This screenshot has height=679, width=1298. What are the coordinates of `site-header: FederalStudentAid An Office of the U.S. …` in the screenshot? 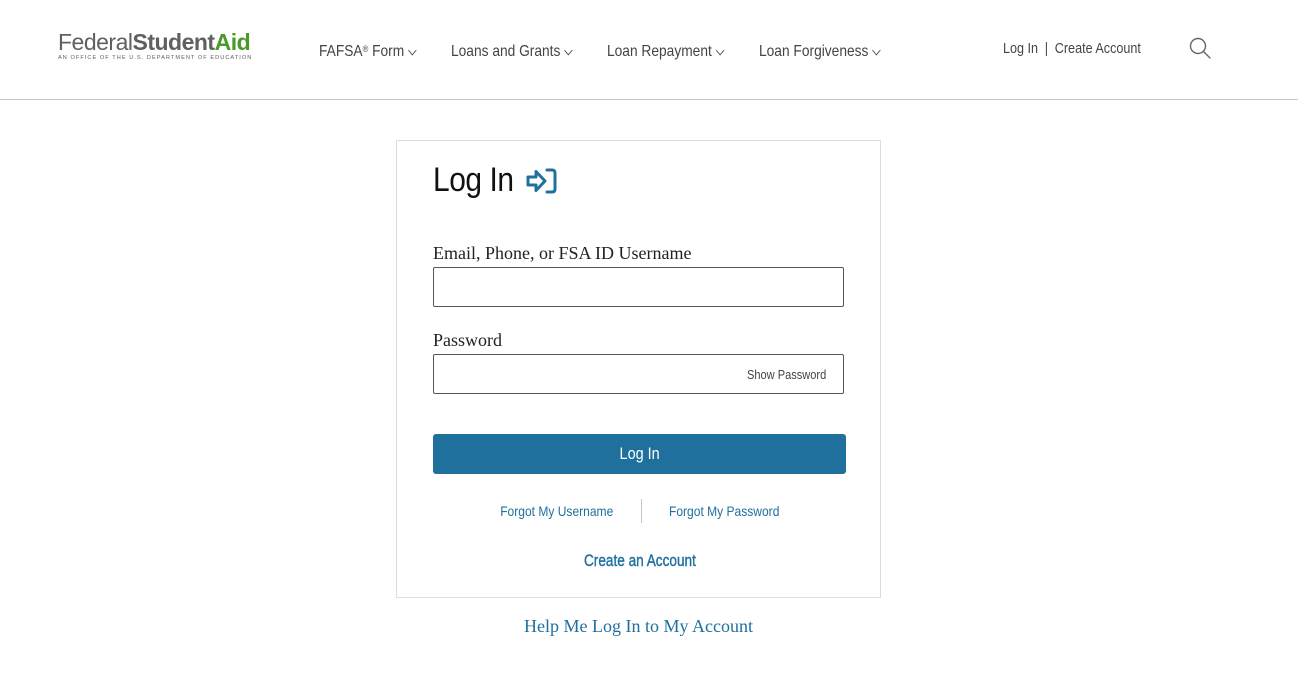 It's located at (649, 50).